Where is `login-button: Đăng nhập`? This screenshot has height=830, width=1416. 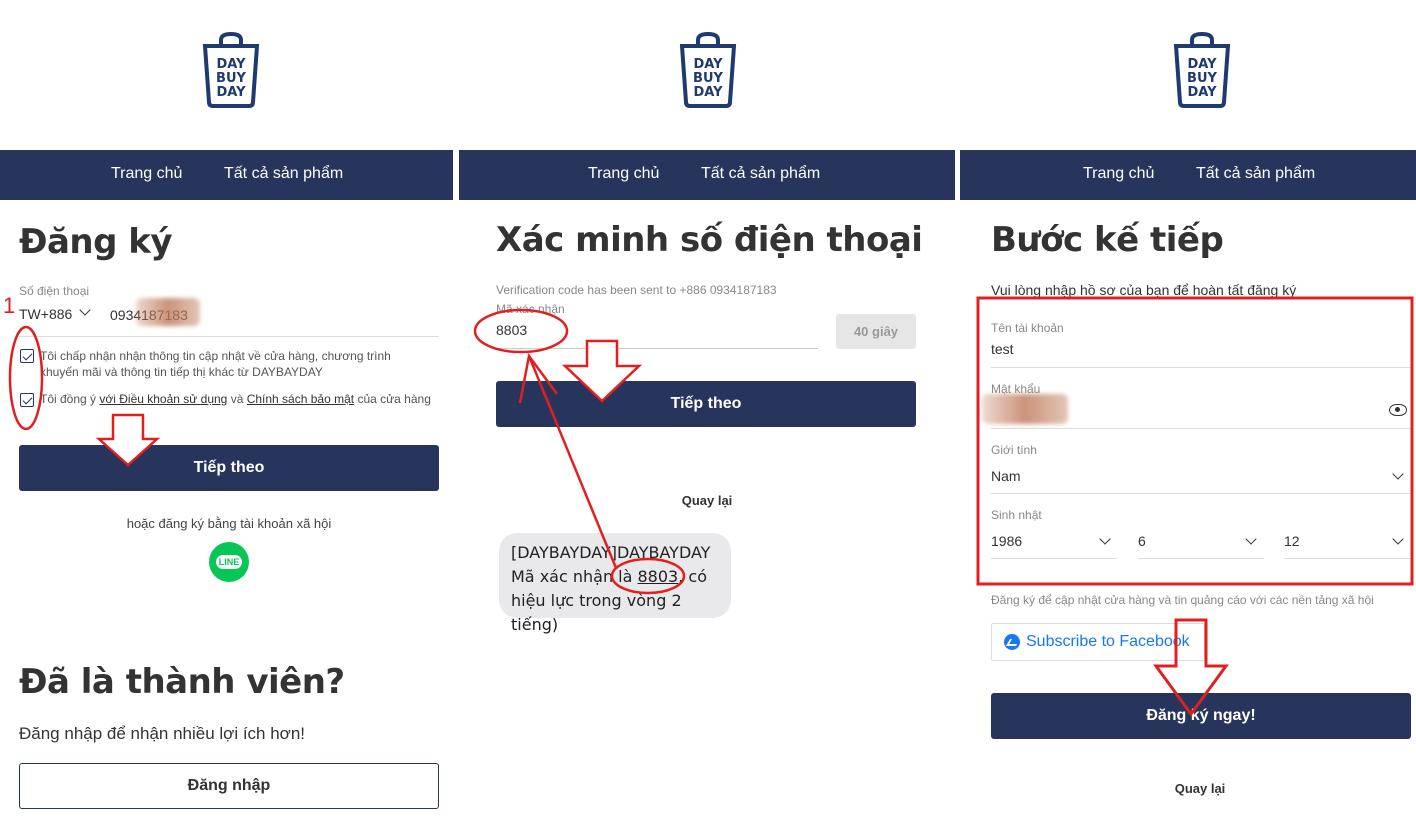 login-button: Đăng nhập is located at coordinates (229, 786).